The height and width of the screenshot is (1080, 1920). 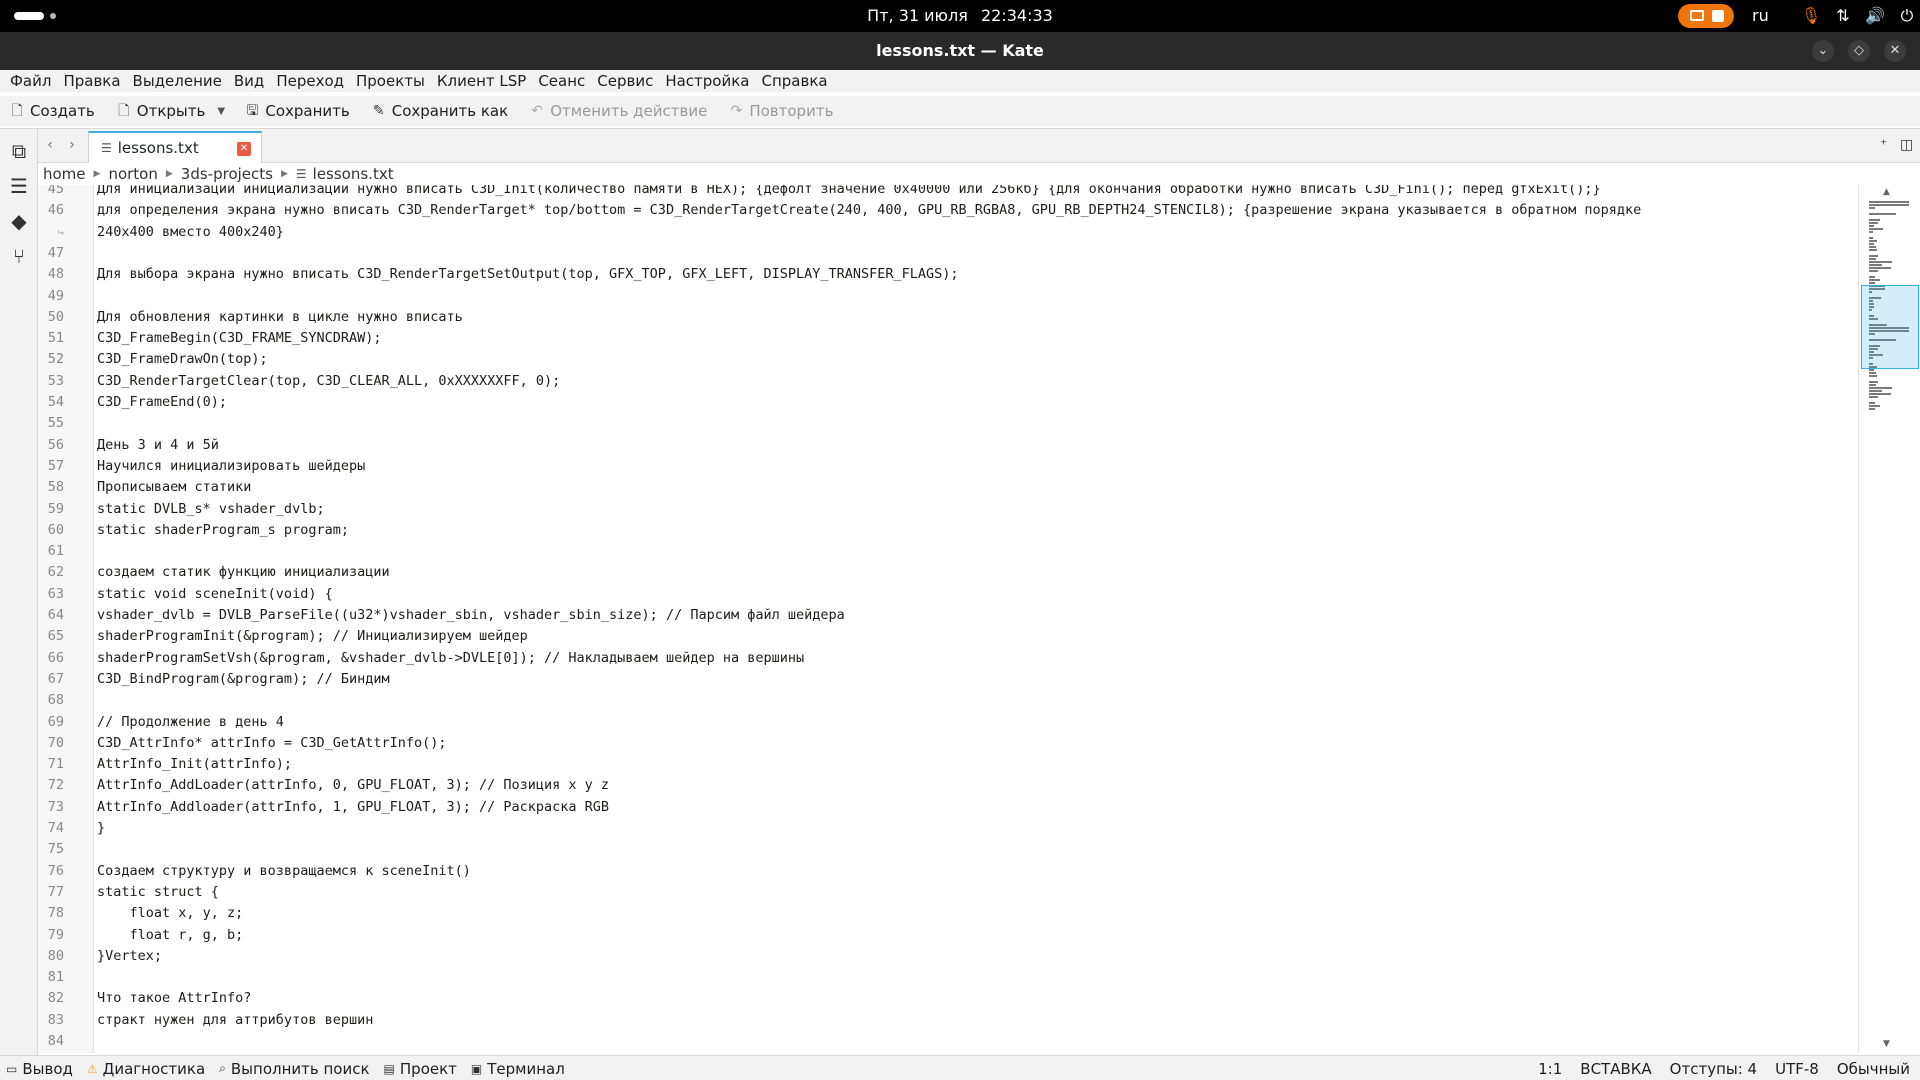 What do you see at coordinates (174, 998) in the screenshot?
I see `code-line: Что такое AttrInfo?` at bounding box center [174, 998].